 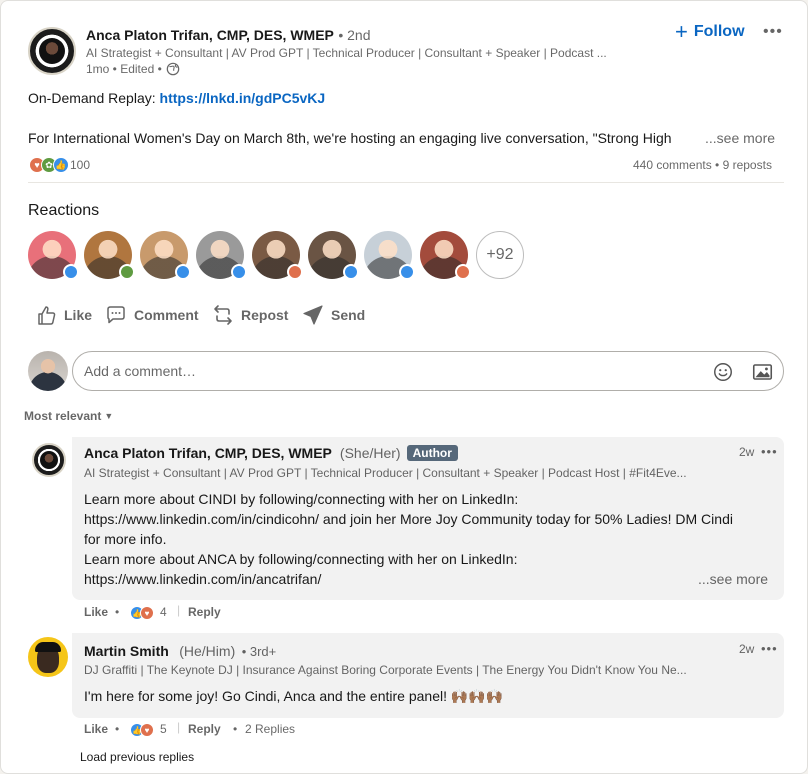 I want to click on sort-dropdown: Most relevant ▼, so click(x=68, y=416).